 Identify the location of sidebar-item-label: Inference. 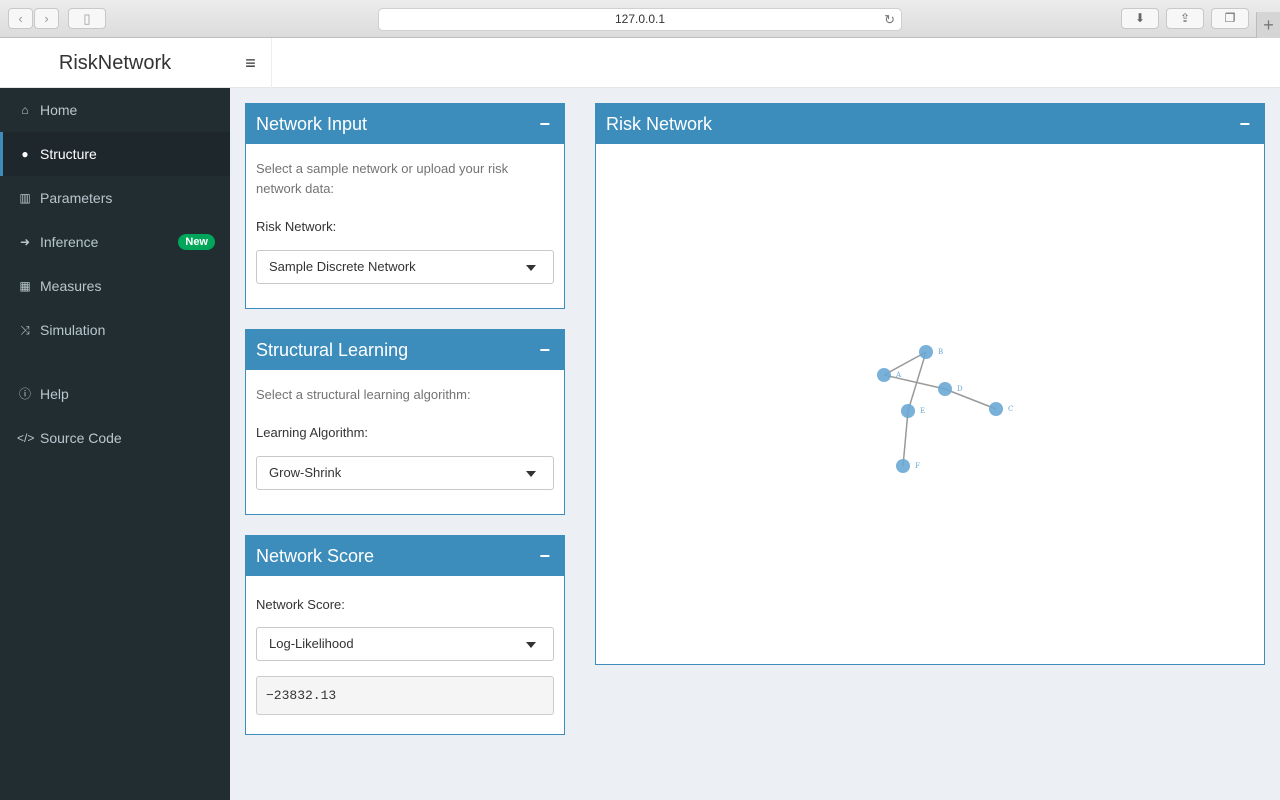
(69, 242).